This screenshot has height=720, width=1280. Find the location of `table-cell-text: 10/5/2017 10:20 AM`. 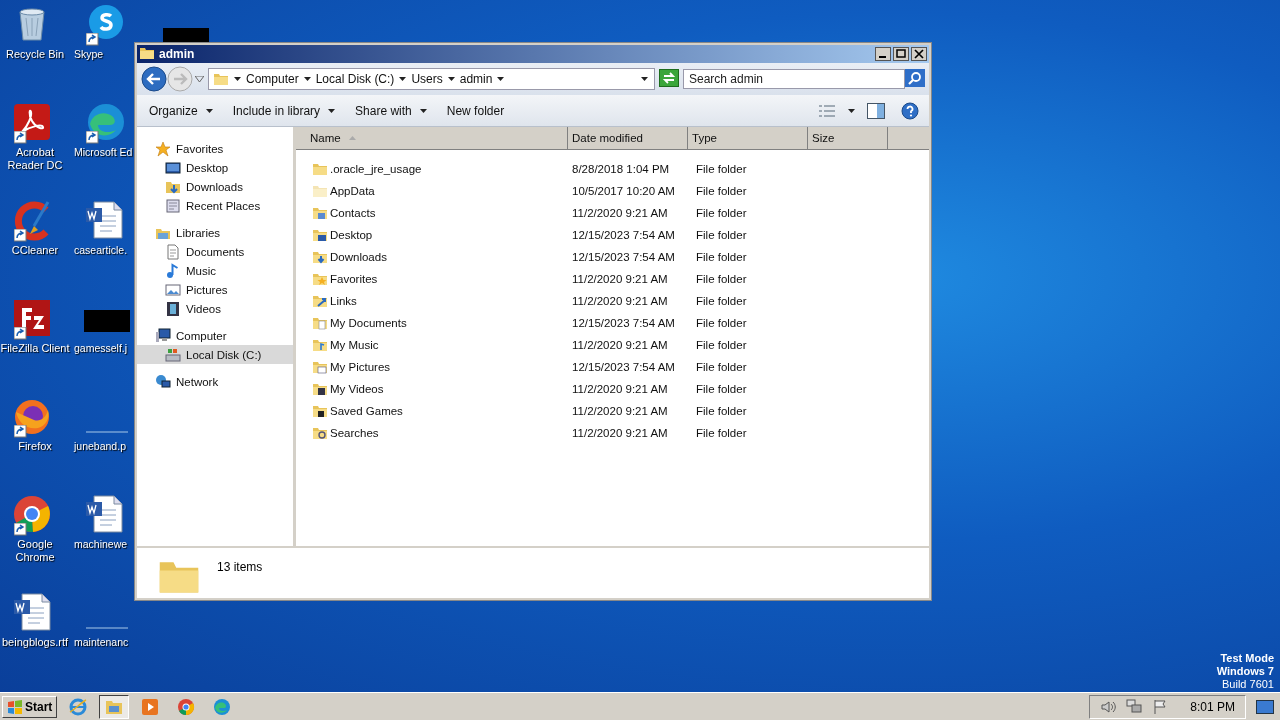

table-cell-text: 10/5/2017 10:20 AM is located at coordinates (623, 191).